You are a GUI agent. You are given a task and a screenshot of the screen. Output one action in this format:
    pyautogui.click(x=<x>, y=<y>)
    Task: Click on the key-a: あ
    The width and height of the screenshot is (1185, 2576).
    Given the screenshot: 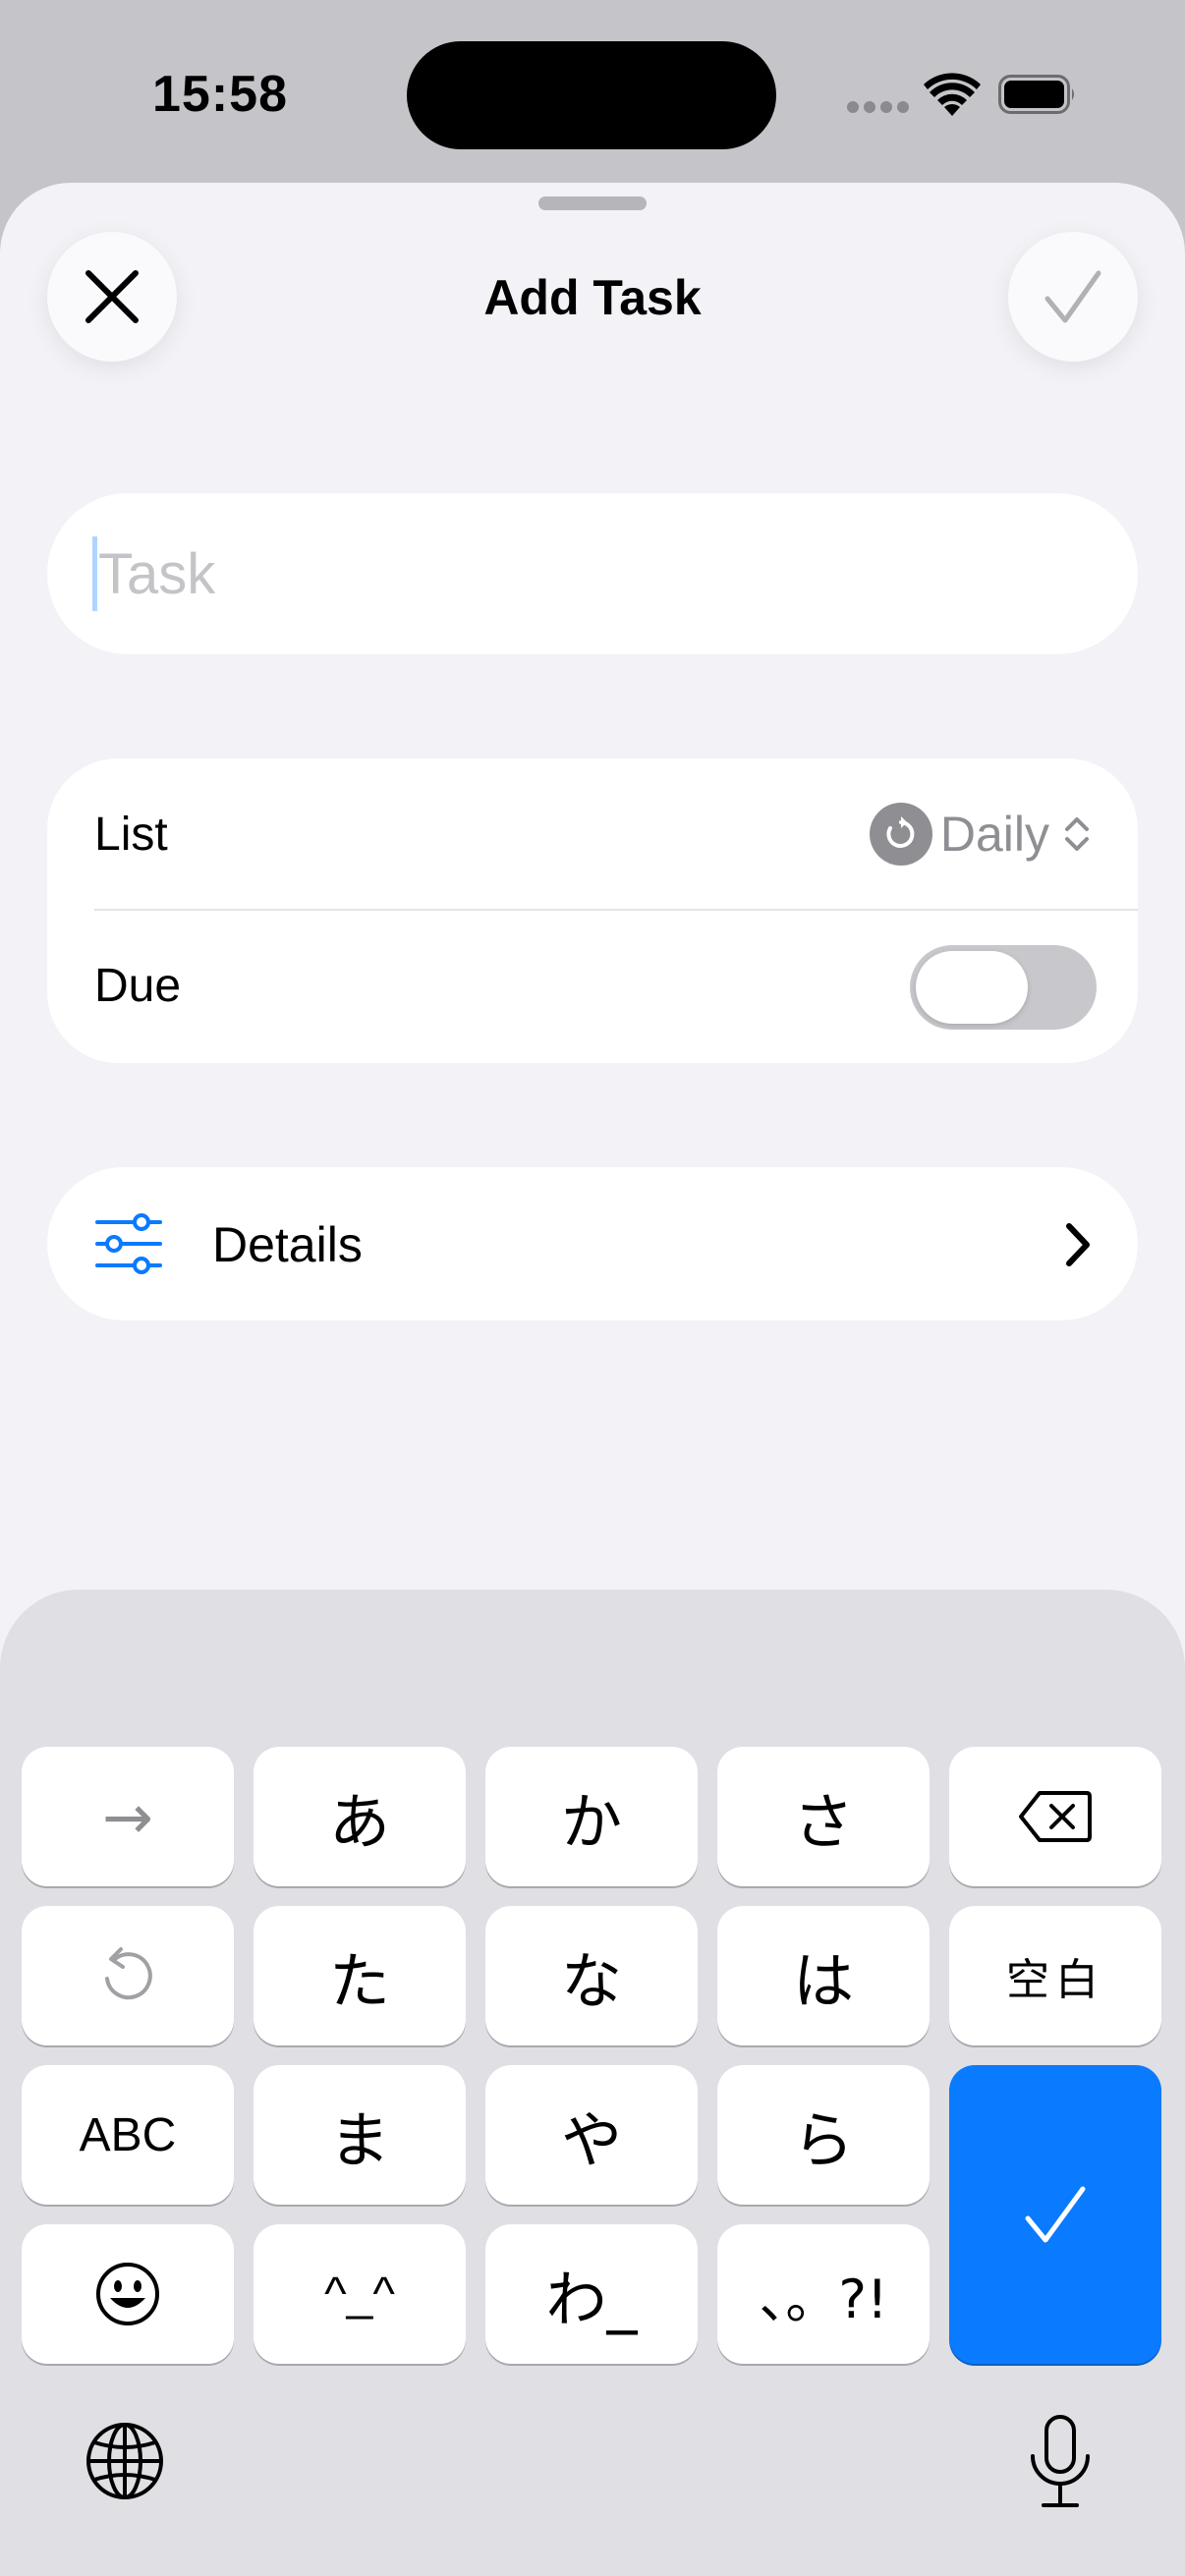 What is the action you would take?
    pyautogui.click(x=360, y=1816)
    